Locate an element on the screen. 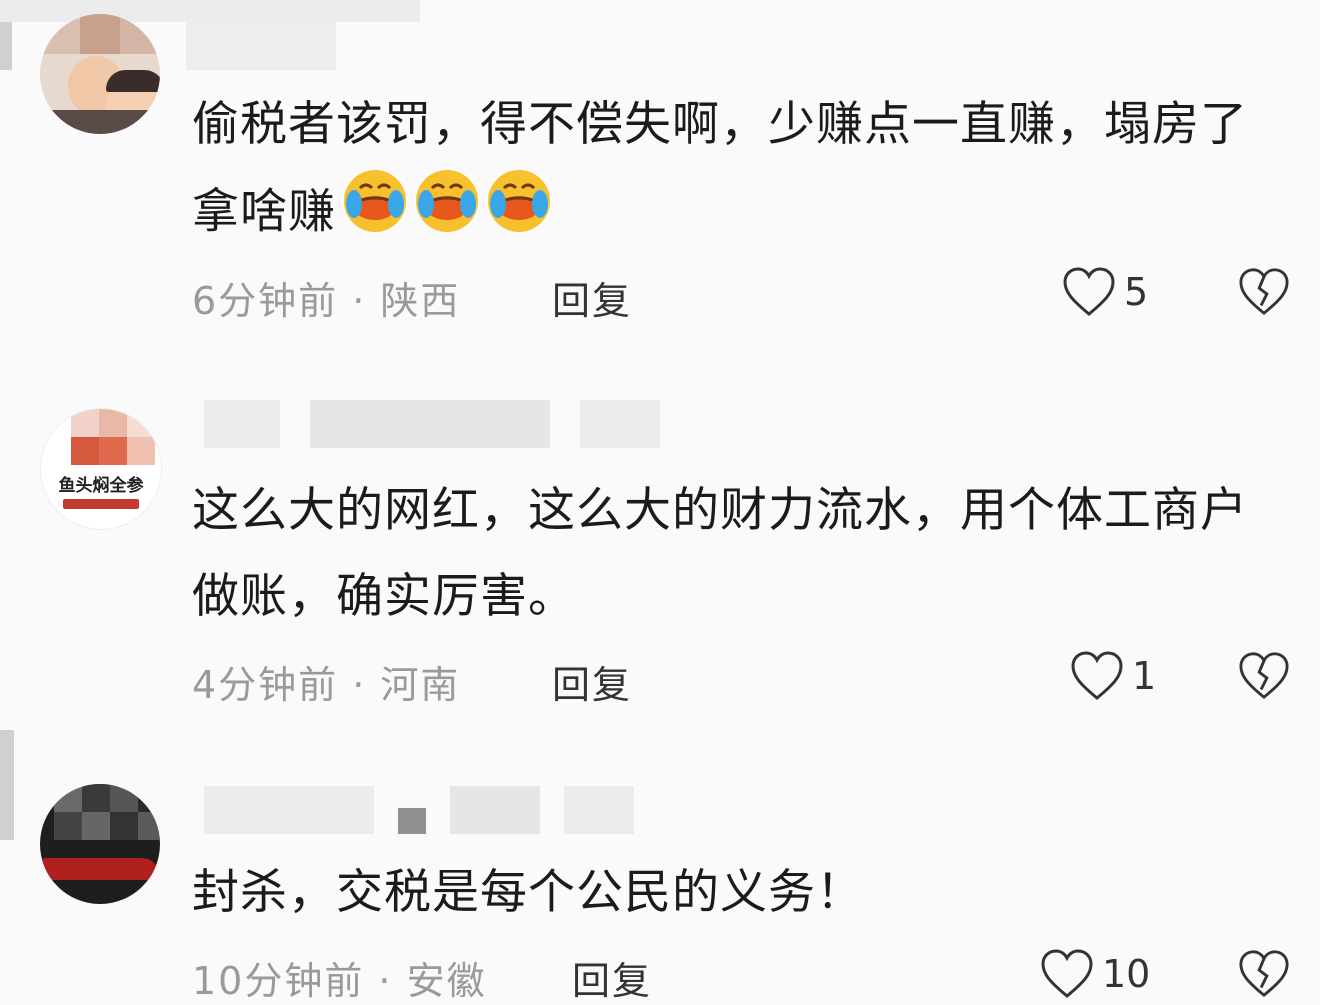 The width and height of the screenshot is (1320, 1005). like-count: 1 is located at coordinates (1144, 676).